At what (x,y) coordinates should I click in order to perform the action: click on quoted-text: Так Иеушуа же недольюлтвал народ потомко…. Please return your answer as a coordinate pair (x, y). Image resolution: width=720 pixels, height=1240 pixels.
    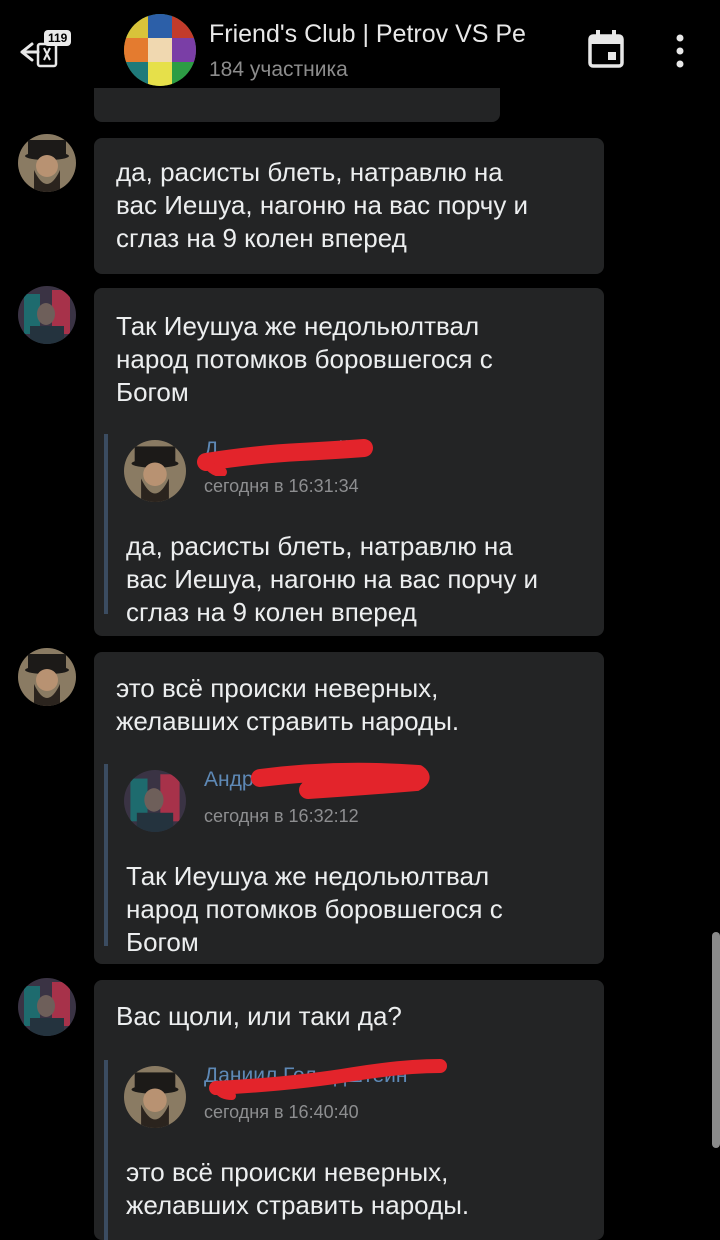
    Looking at the image, I should click on (314, 909).